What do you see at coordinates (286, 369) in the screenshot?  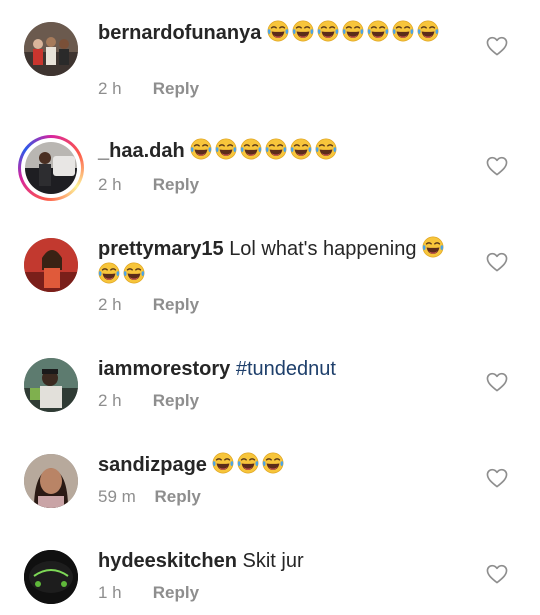 I see `hashtag-link: #tundednut` at bounding box center [286, 369].